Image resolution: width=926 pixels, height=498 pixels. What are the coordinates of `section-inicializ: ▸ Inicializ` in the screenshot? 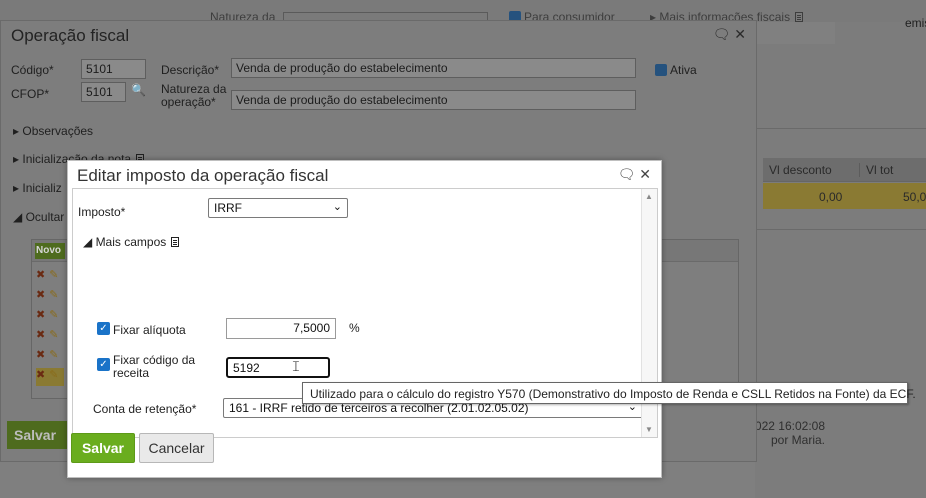 It's located at (37, 188).